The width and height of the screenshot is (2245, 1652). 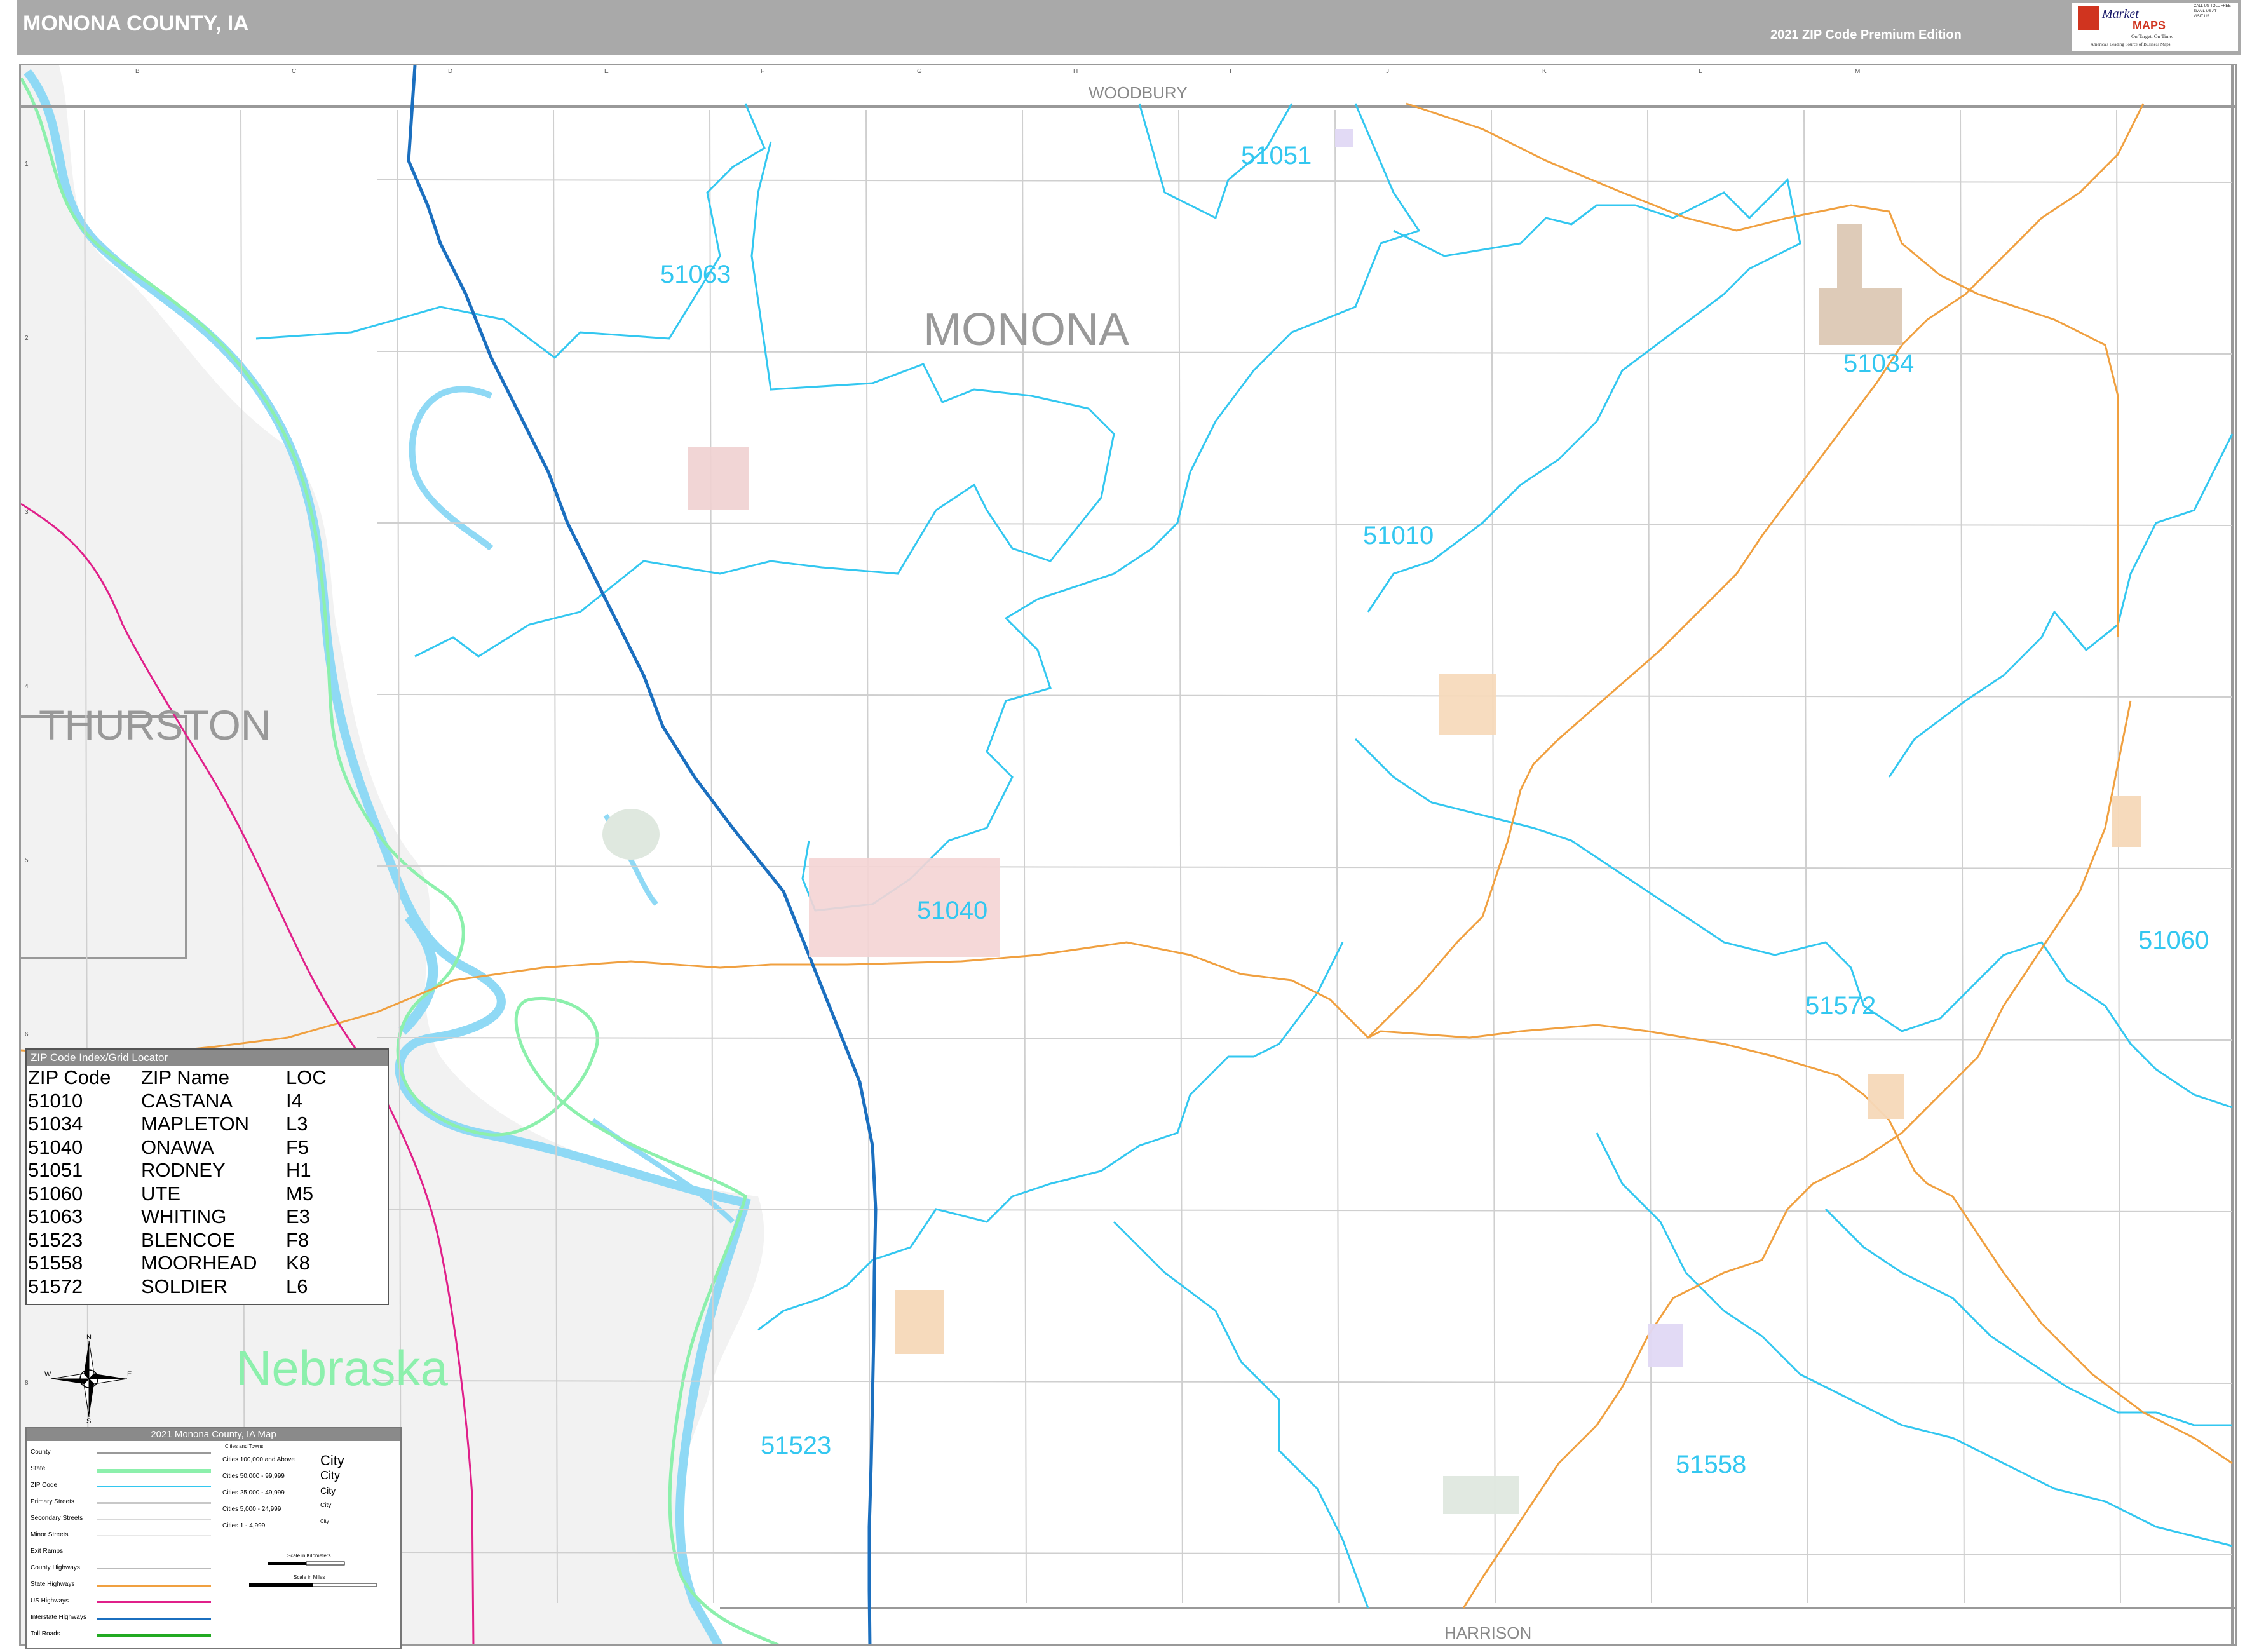 What do you see at coordinates (27, 164) in the screenshot?
I see `grid-row-label: 1` at bounding box center [27, 164].